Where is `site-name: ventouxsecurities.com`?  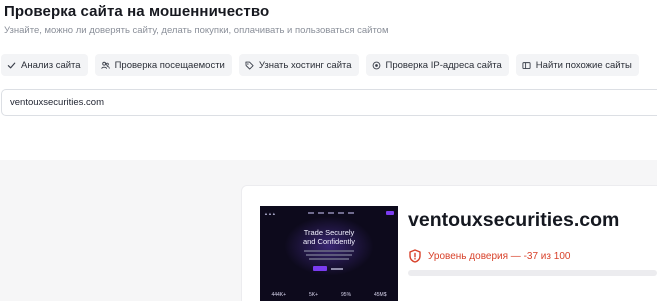
site-name: ventouxsecurities.com is located at coordinates (514, 220).